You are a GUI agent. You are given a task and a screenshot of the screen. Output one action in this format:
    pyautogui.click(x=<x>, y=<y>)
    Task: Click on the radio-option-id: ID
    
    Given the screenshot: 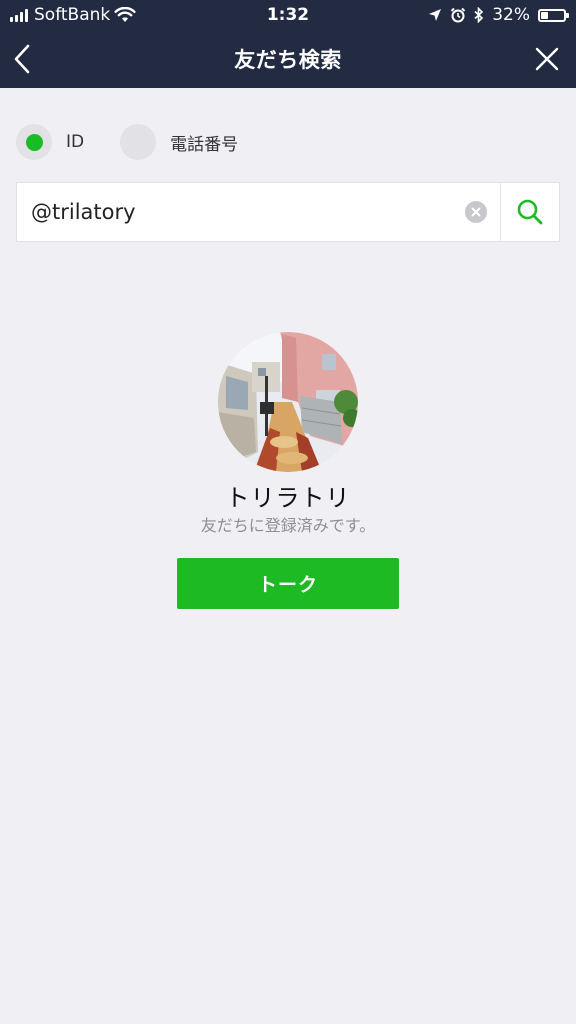 What is the action you would take?
    pyautogui.click(x=50, y=142)
    